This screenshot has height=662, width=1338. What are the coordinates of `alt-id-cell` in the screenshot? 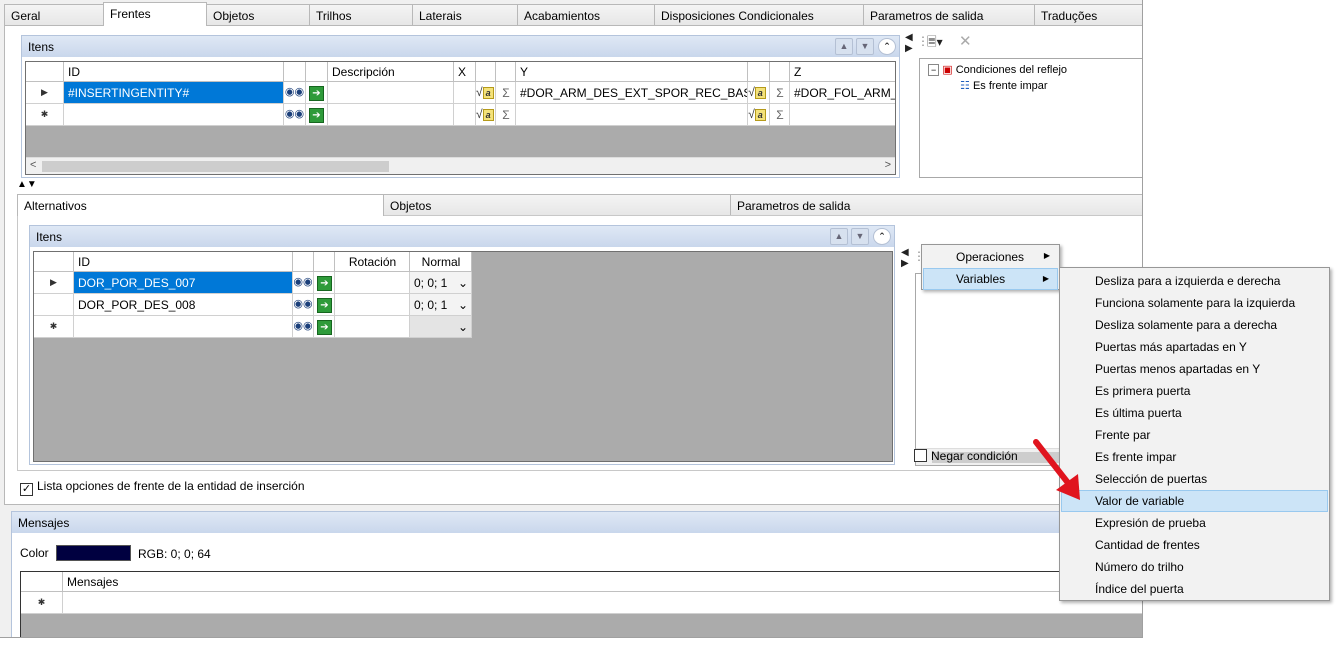 It's located at (183, 327).